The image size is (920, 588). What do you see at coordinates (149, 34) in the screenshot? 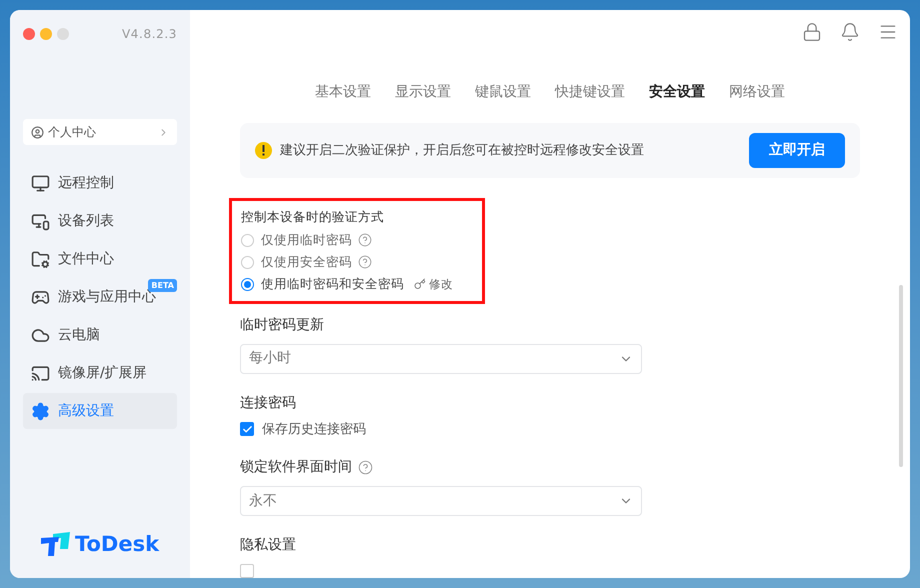
I see `version-label: V4.8.2.3` at bounding box center [149, 34].